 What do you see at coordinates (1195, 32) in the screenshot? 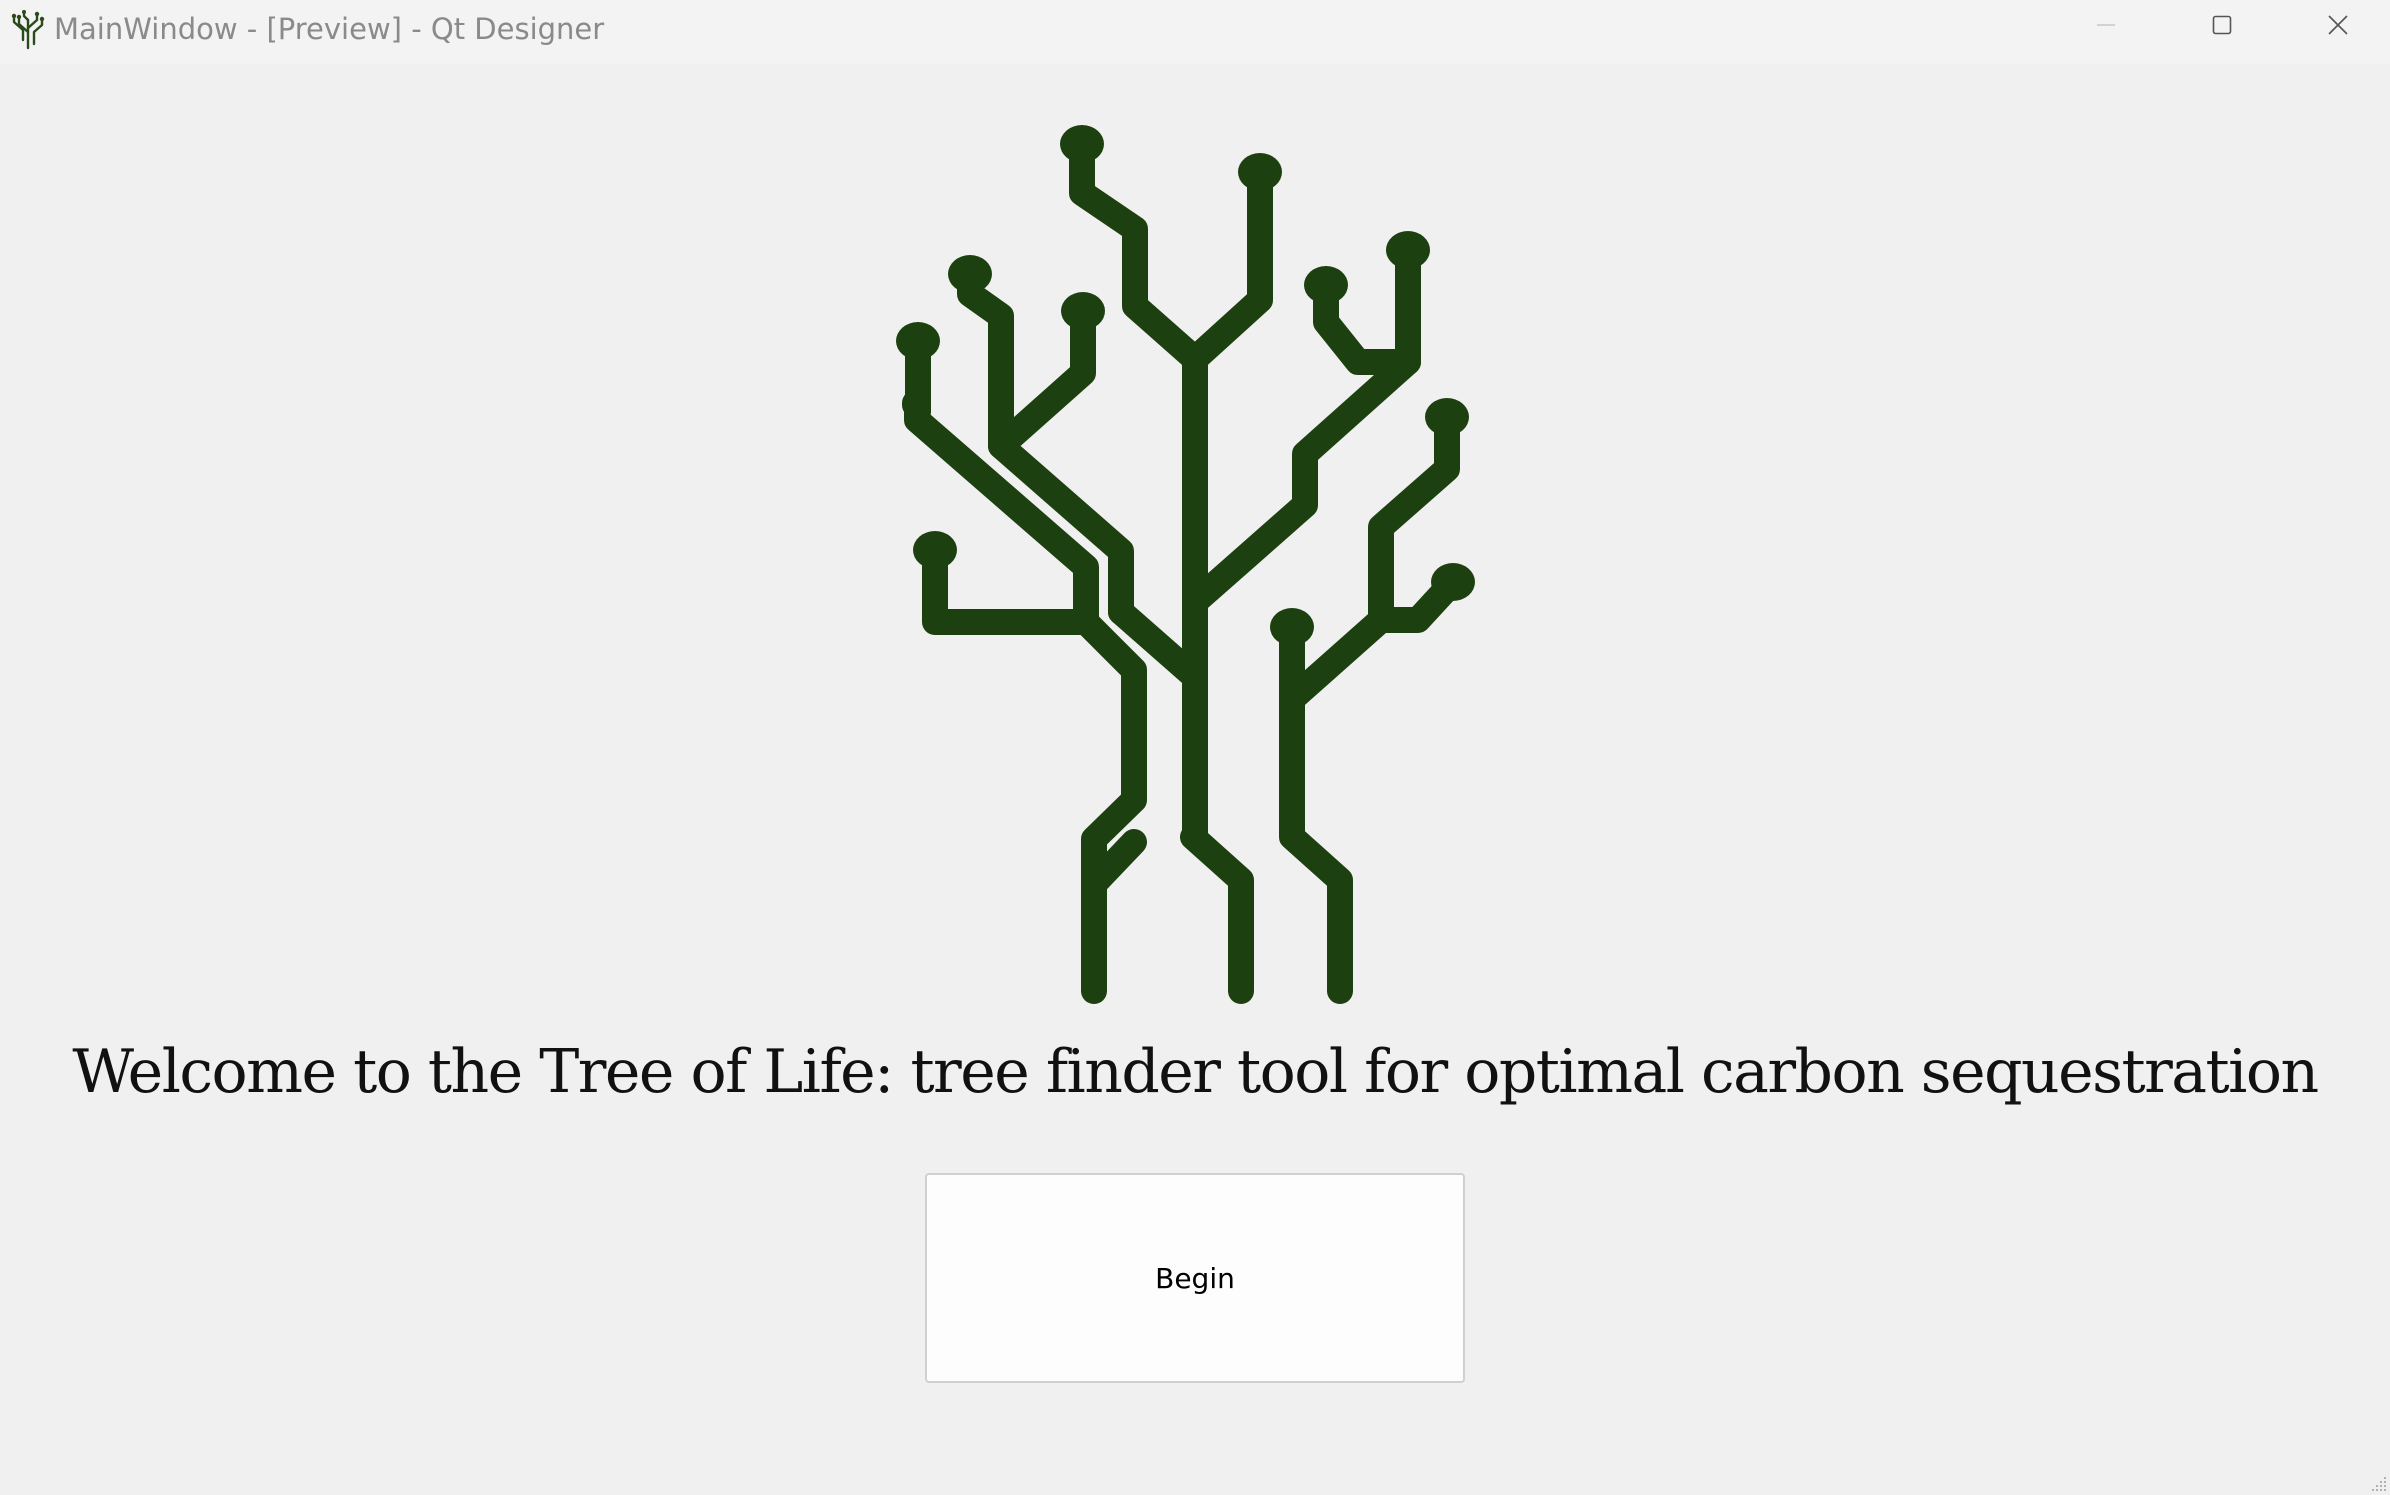
I see `title-bar: MainWindow - [Preview] - Qt Designer` at bounding box center [1195, 32].